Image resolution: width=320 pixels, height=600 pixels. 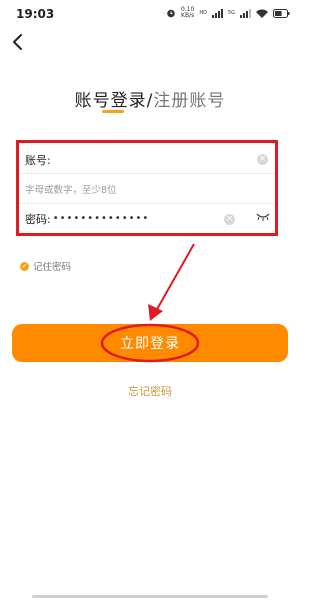 I want to click on active-tab-indicator, so click(x=113, y=111).